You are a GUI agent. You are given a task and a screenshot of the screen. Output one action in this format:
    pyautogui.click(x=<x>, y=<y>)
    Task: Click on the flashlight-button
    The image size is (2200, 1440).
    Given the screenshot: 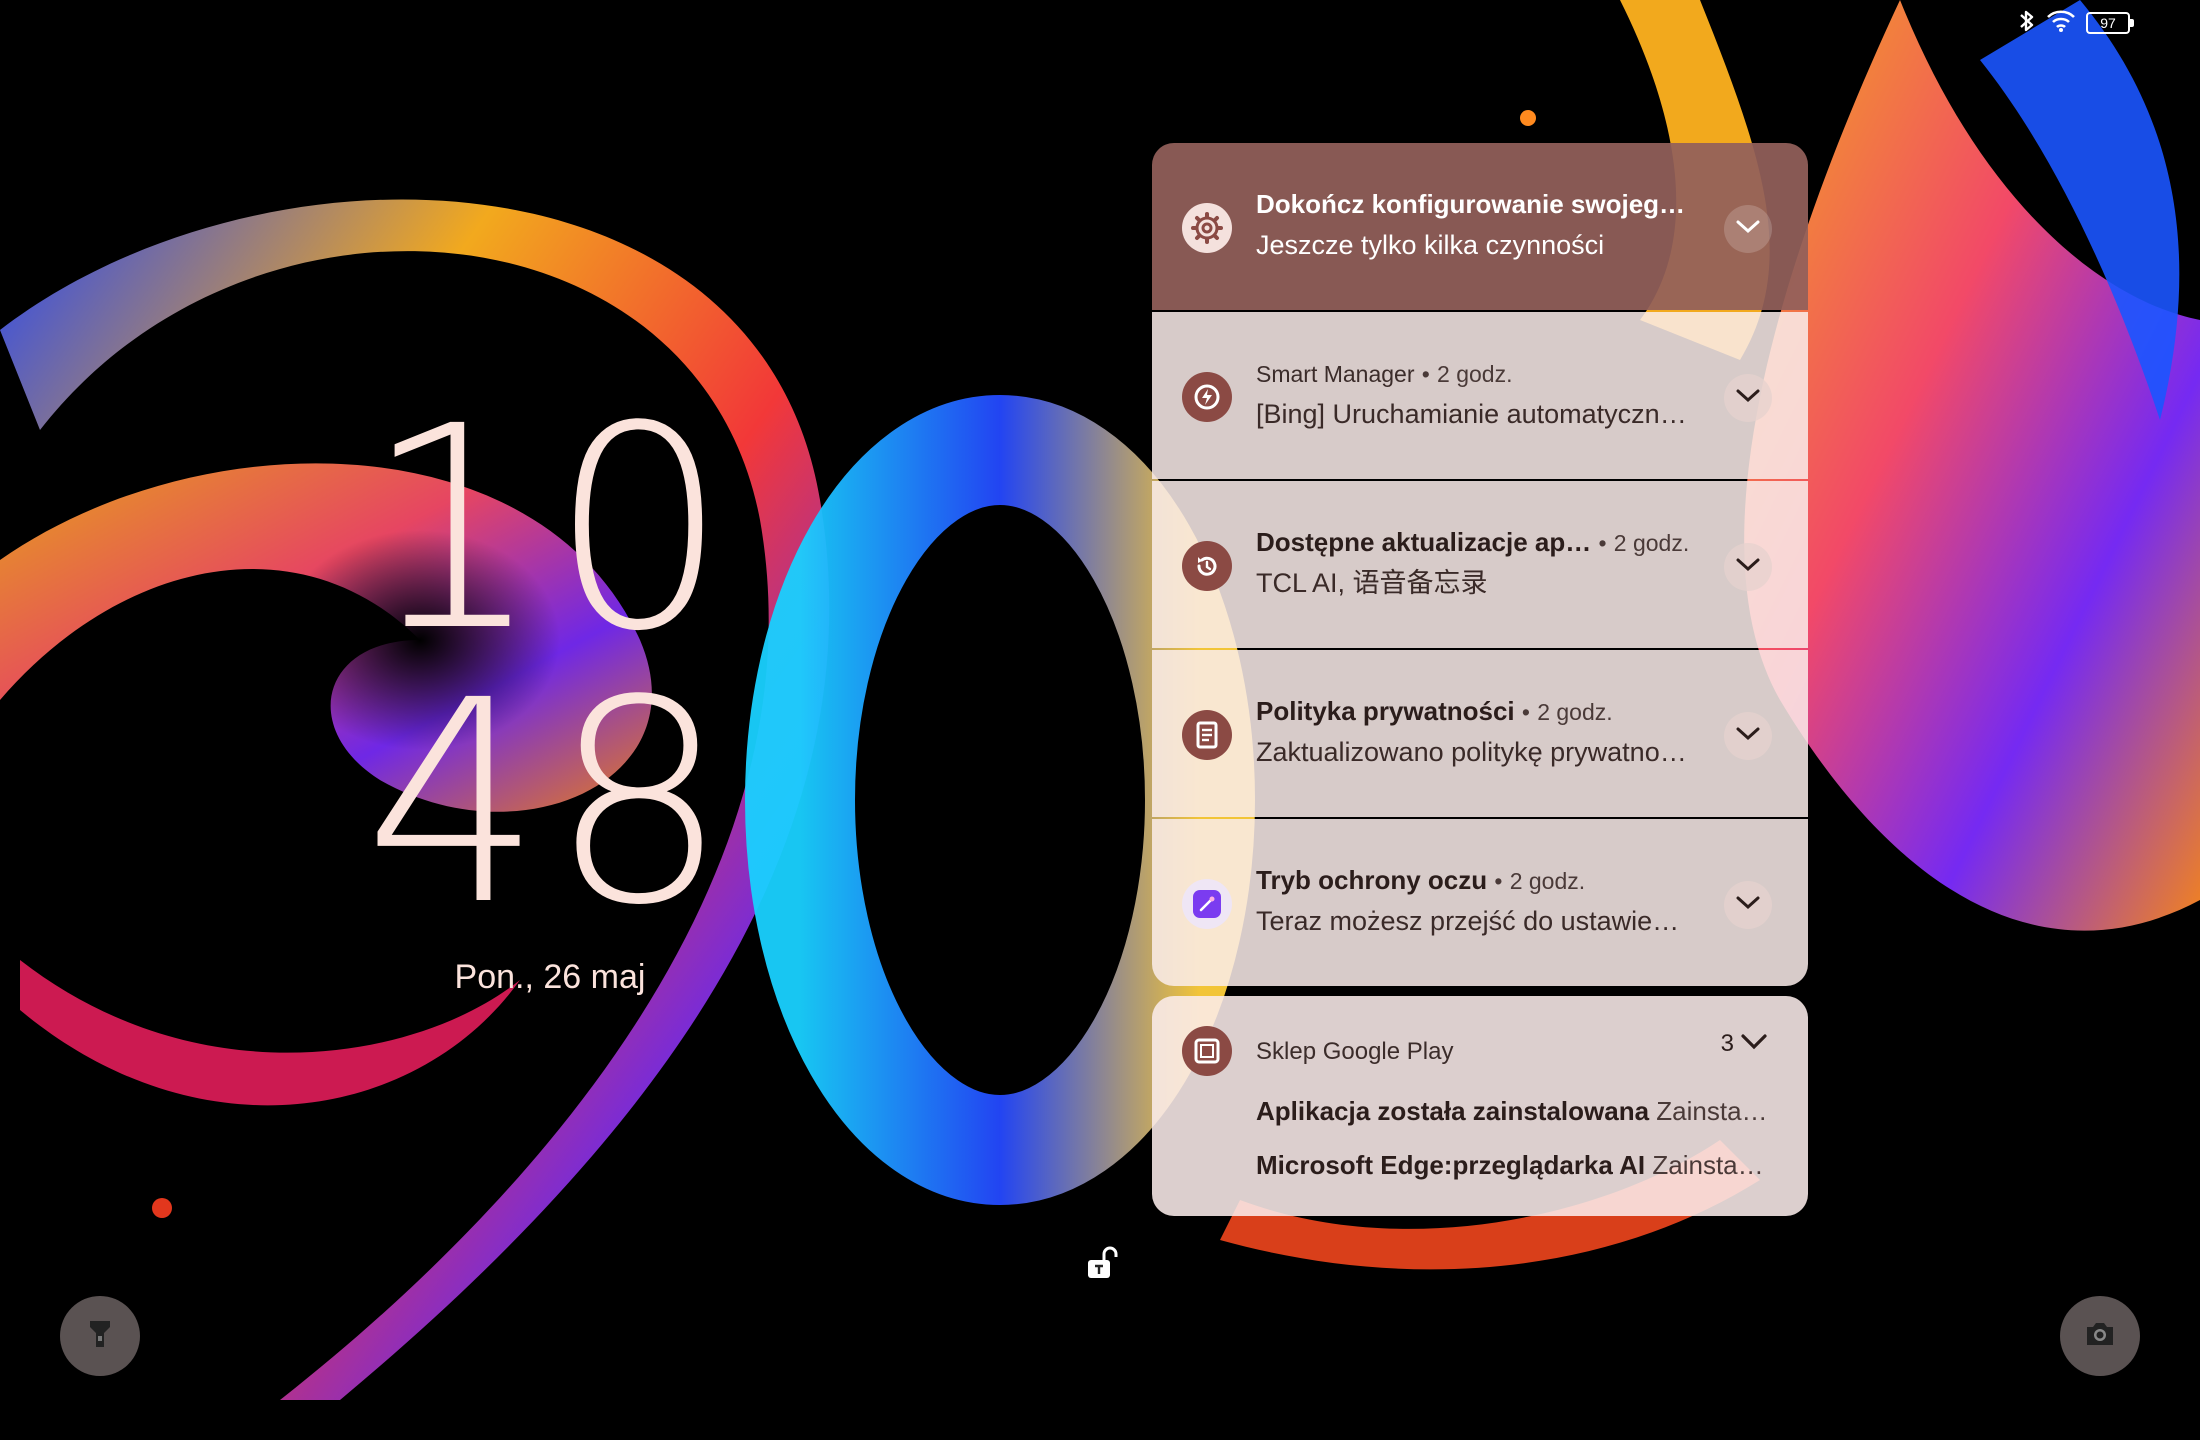 What is the action you would take?
    pyautogui.click(x=100, y=1336)
    